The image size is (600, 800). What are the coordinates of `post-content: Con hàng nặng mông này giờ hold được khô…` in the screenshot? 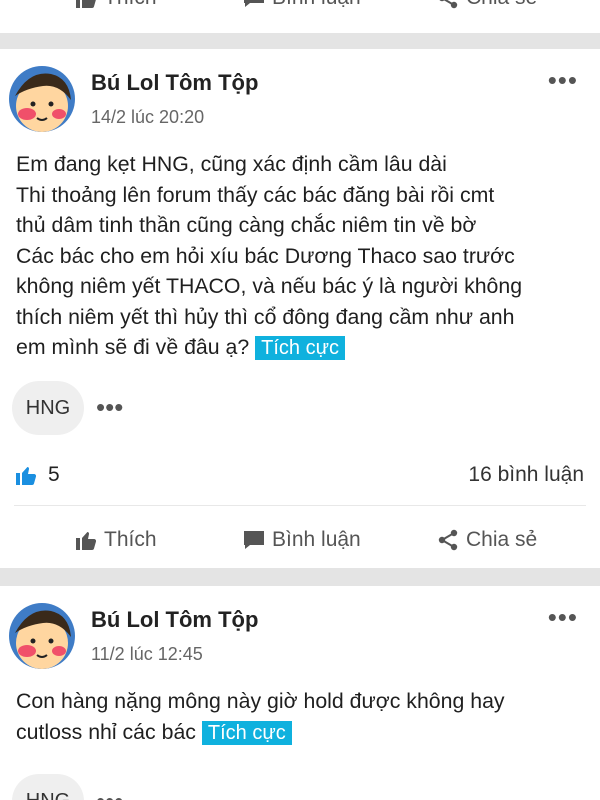 It's located at (302, 717).